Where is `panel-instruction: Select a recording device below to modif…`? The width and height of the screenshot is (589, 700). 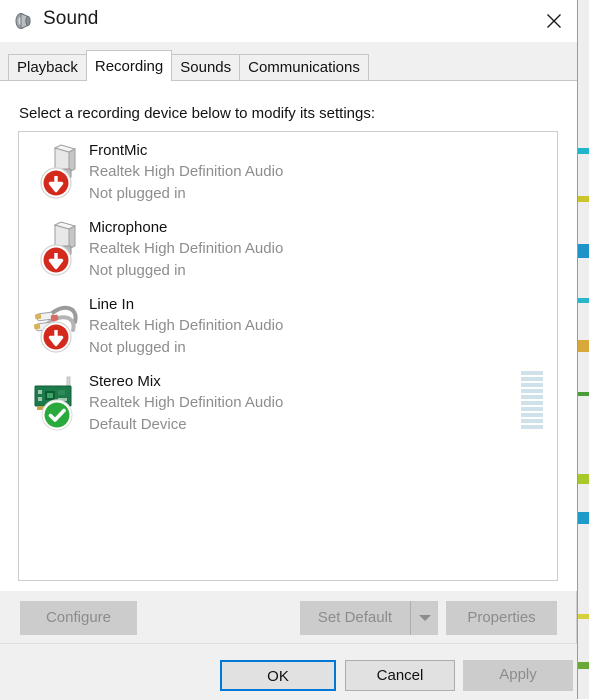
panel-instruction: Select a recording device below to modif… is located at coordinates (197, 113).